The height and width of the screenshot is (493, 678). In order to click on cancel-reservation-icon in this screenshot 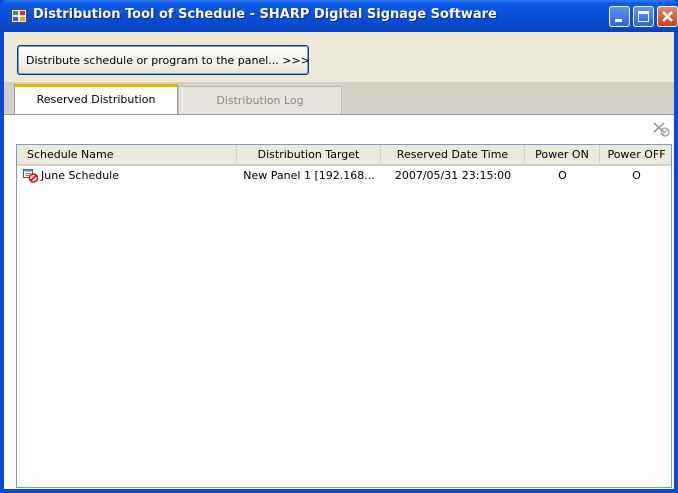, I will do `click(661, 129)`.